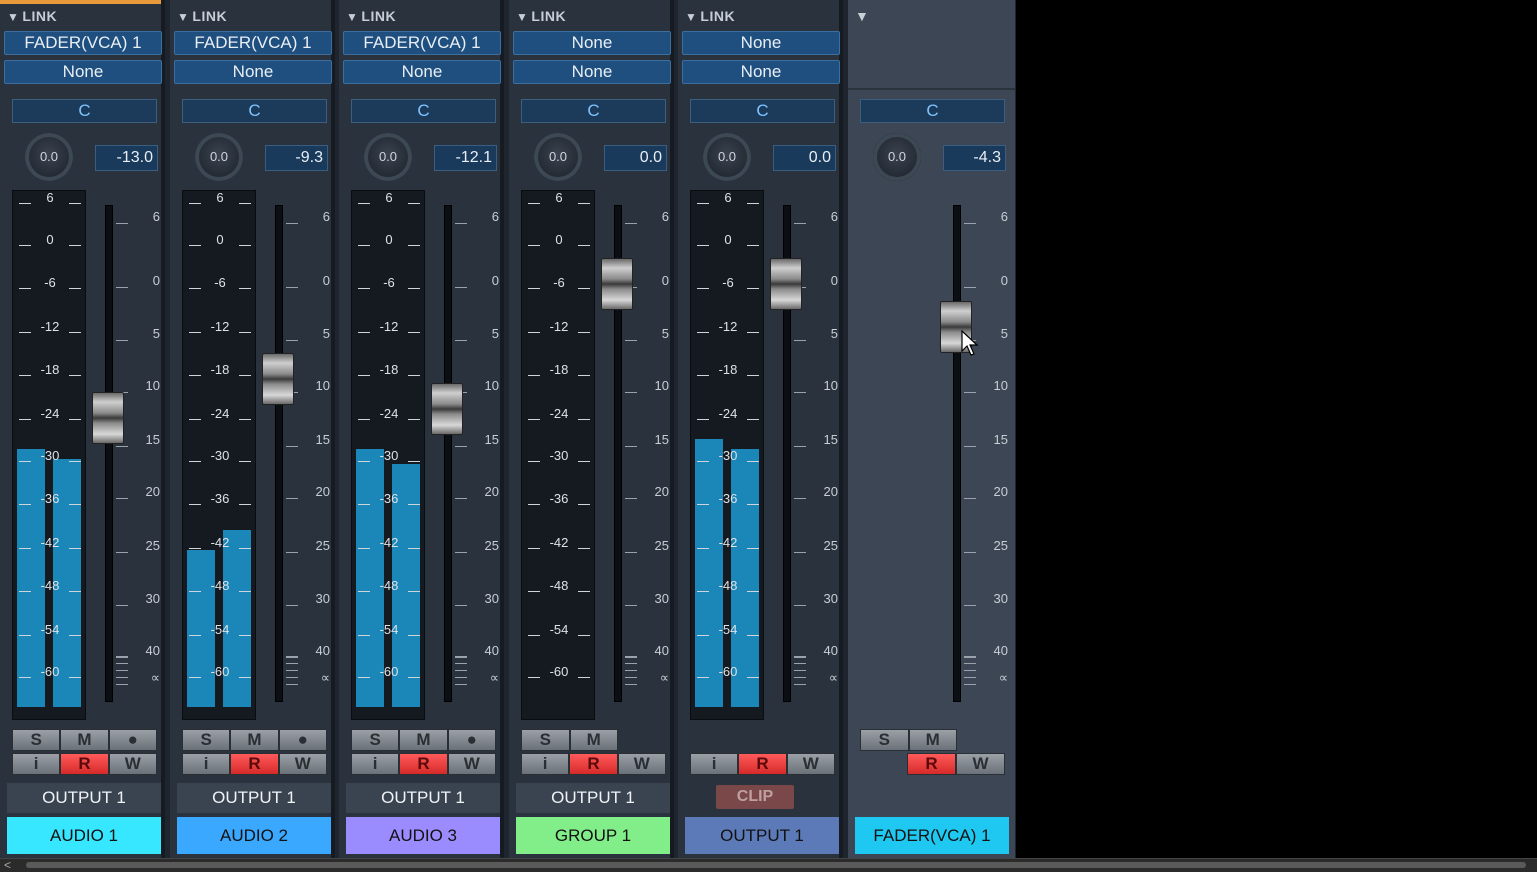  Describe the element at coordinates (7, 865) in the screenshot. I see `scroll-left-icon: <` at that location.